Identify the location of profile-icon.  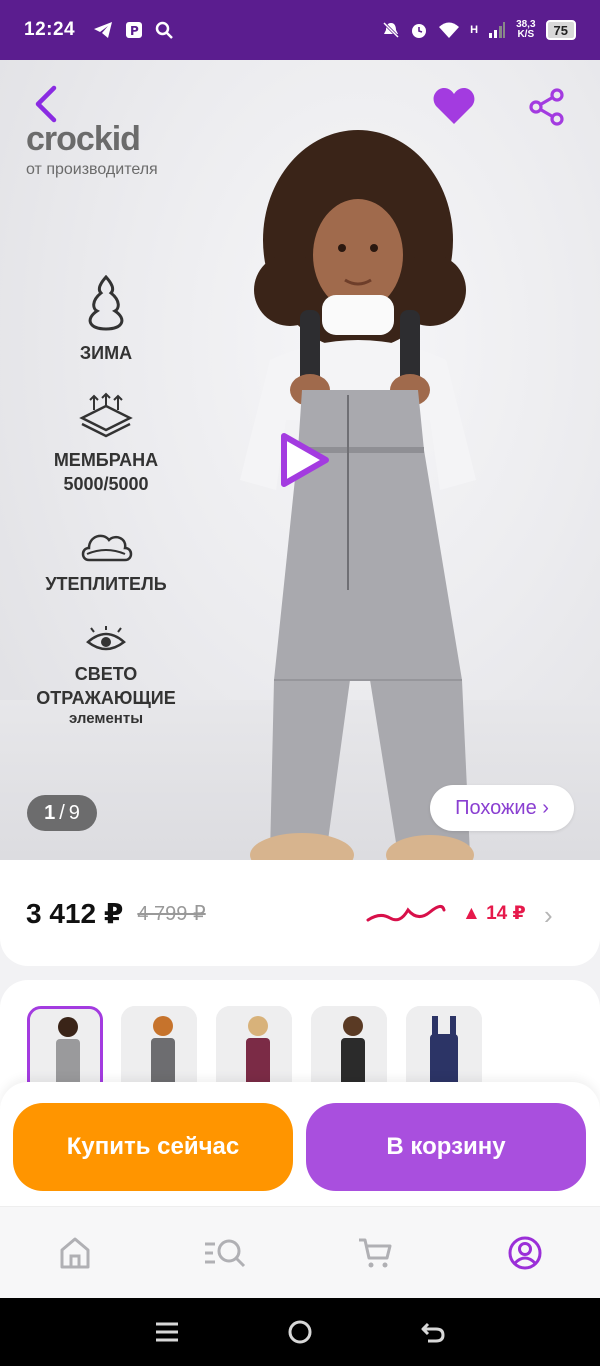
(525, 1252).